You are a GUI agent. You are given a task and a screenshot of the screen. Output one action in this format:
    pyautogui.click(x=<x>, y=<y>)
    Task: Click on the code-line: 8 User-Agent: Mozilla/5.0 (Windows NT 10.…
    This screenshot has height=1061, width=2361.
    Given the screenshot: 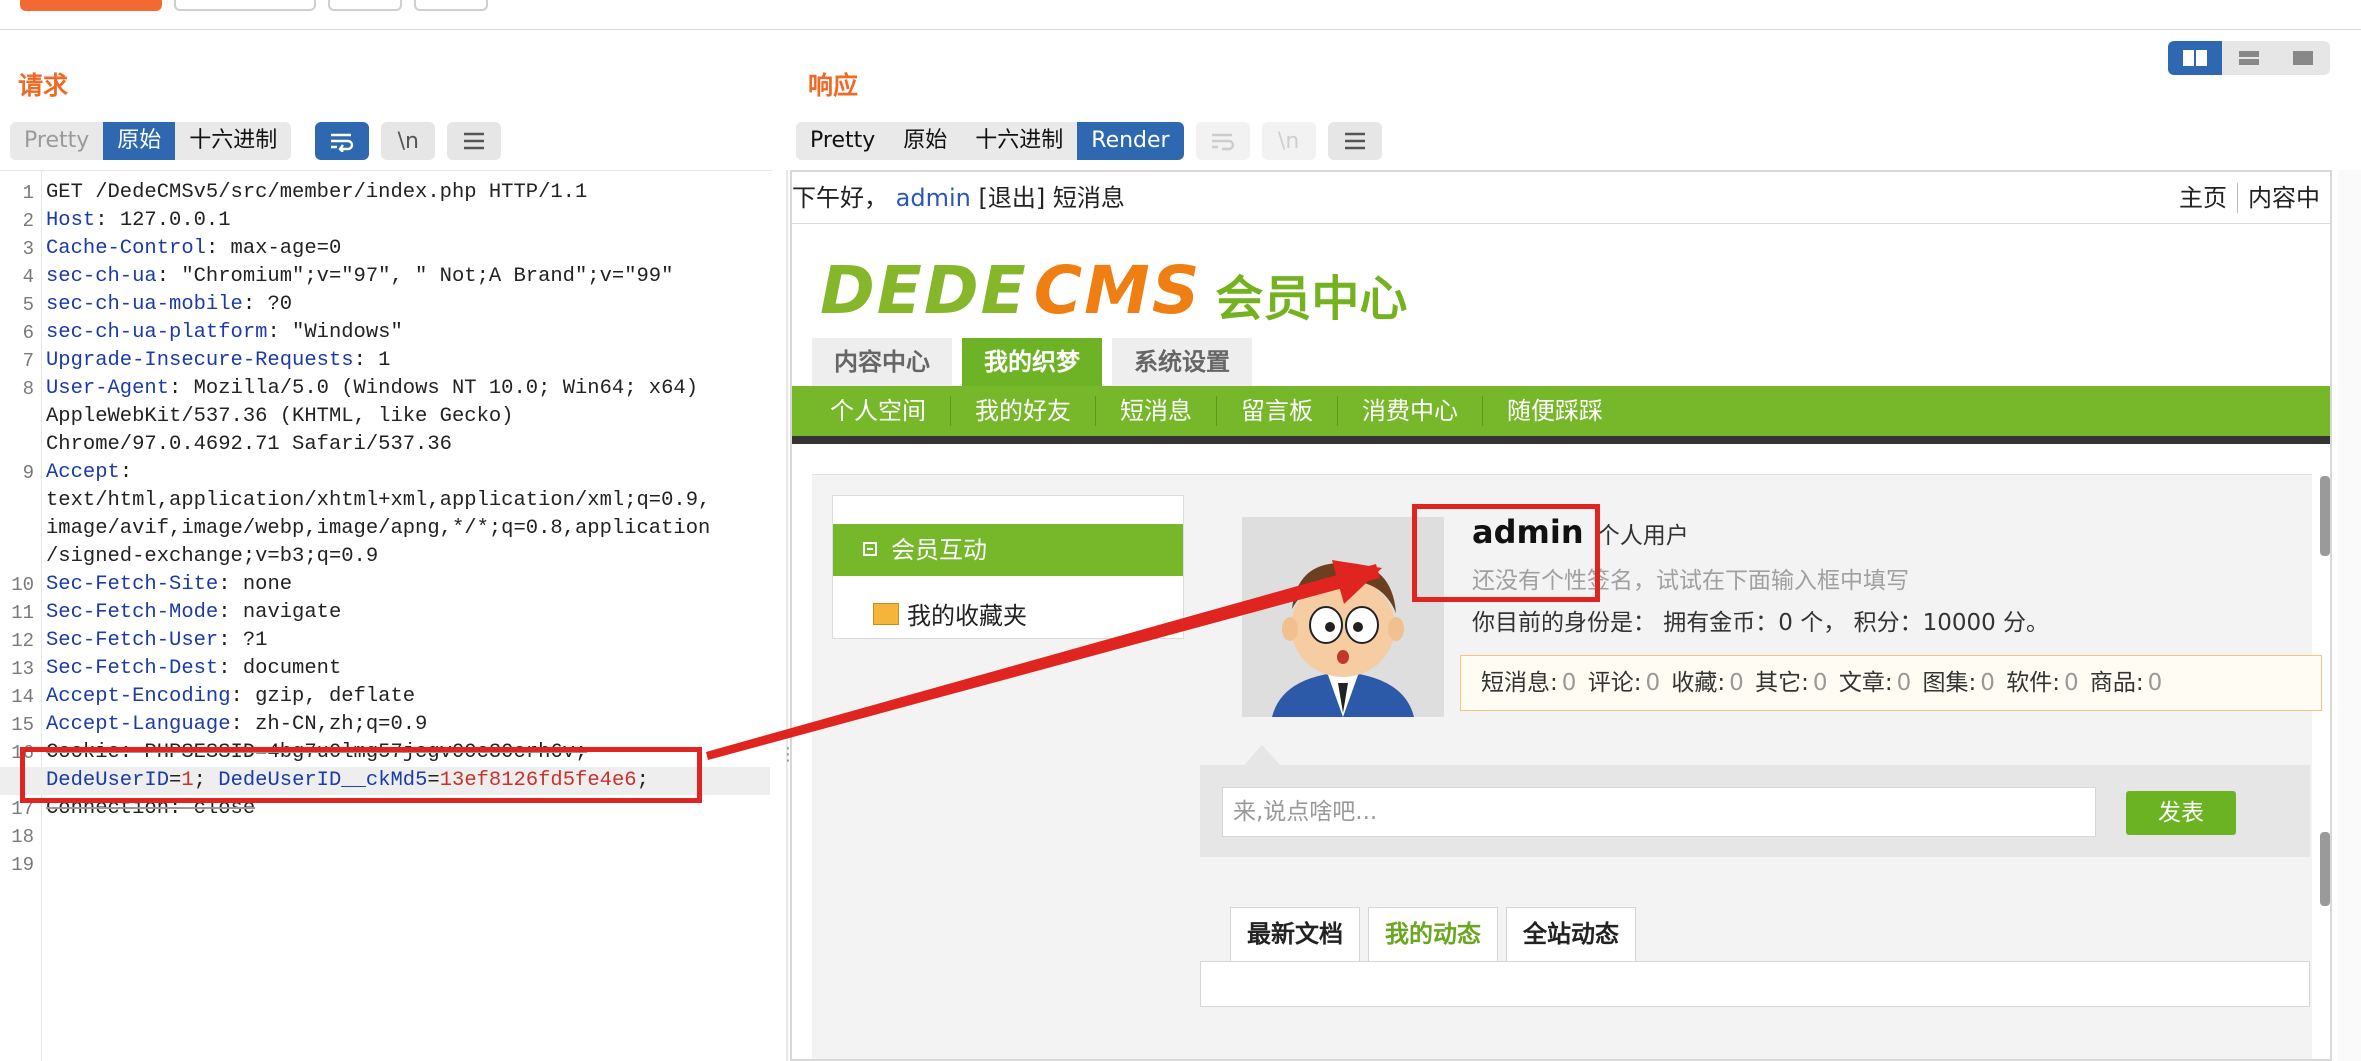 What is the action you would take?
    pyautogui.click(x=360, y=388)
    